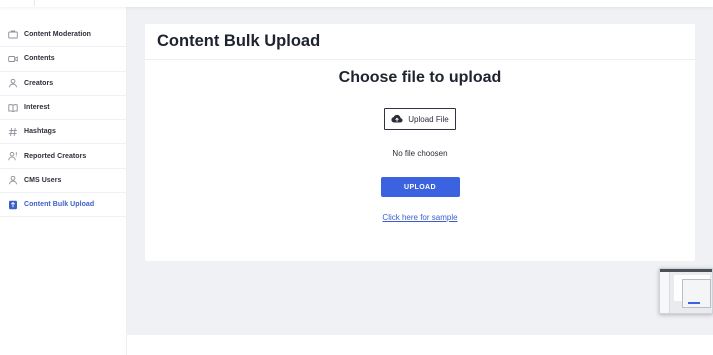 The image size is (713, 355). I want to click on sidebar-item-label: Interest, so click(37, 108).